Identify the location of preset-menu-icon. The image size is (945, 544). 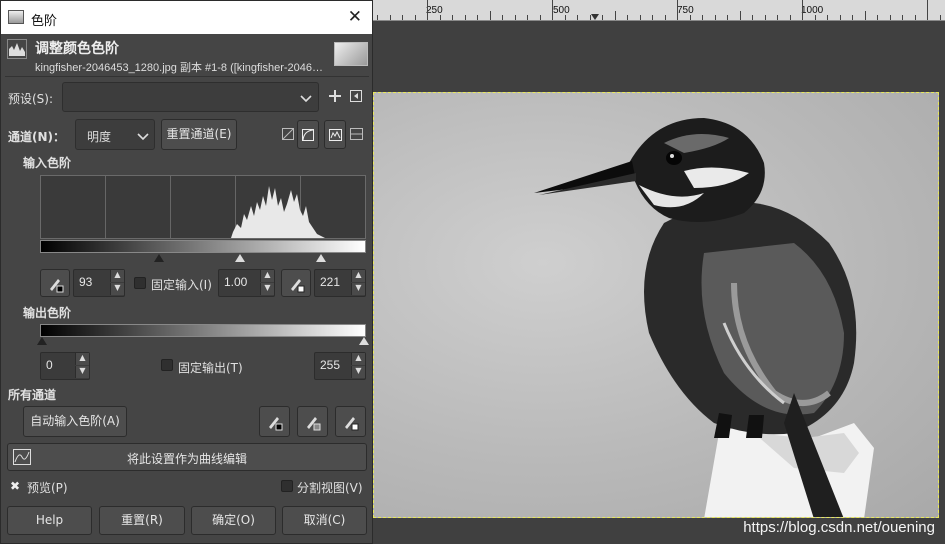
(356, 96).